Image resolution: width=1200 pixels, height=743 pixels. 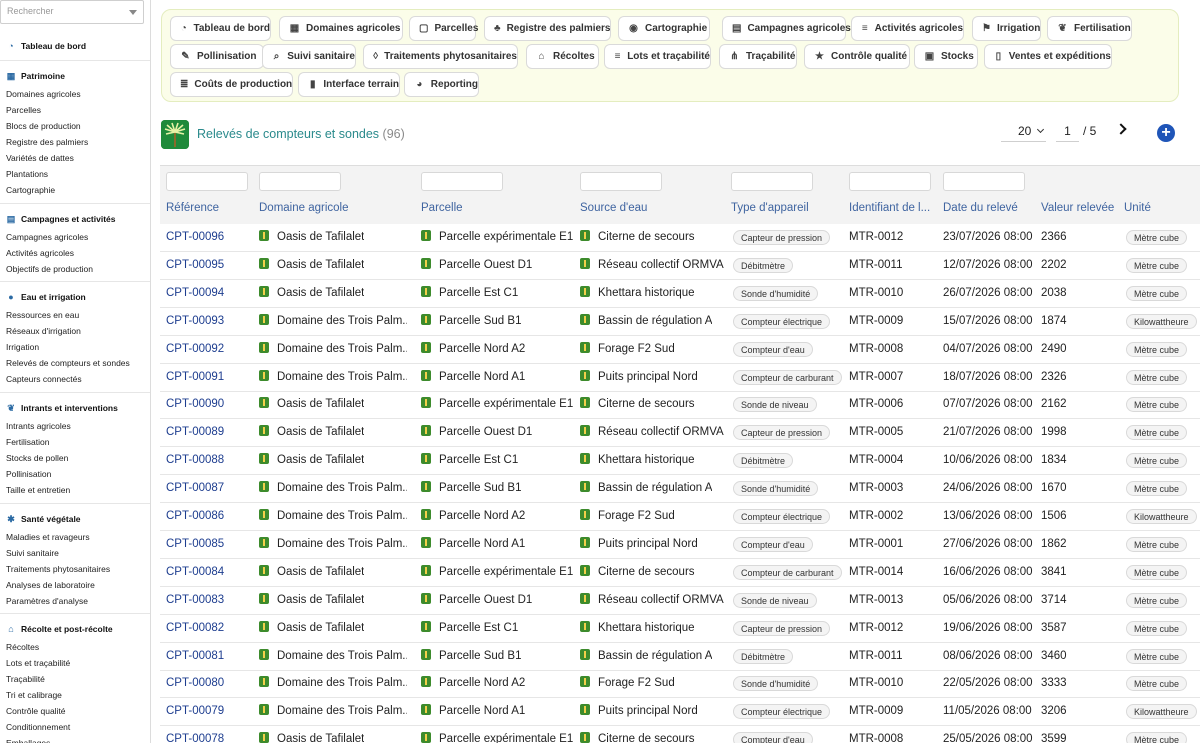 What do you see at coordinates (75, 315) in the screenshot?
I see `sidebar-item: Ressources en eau` at bounding box center [75, 315].